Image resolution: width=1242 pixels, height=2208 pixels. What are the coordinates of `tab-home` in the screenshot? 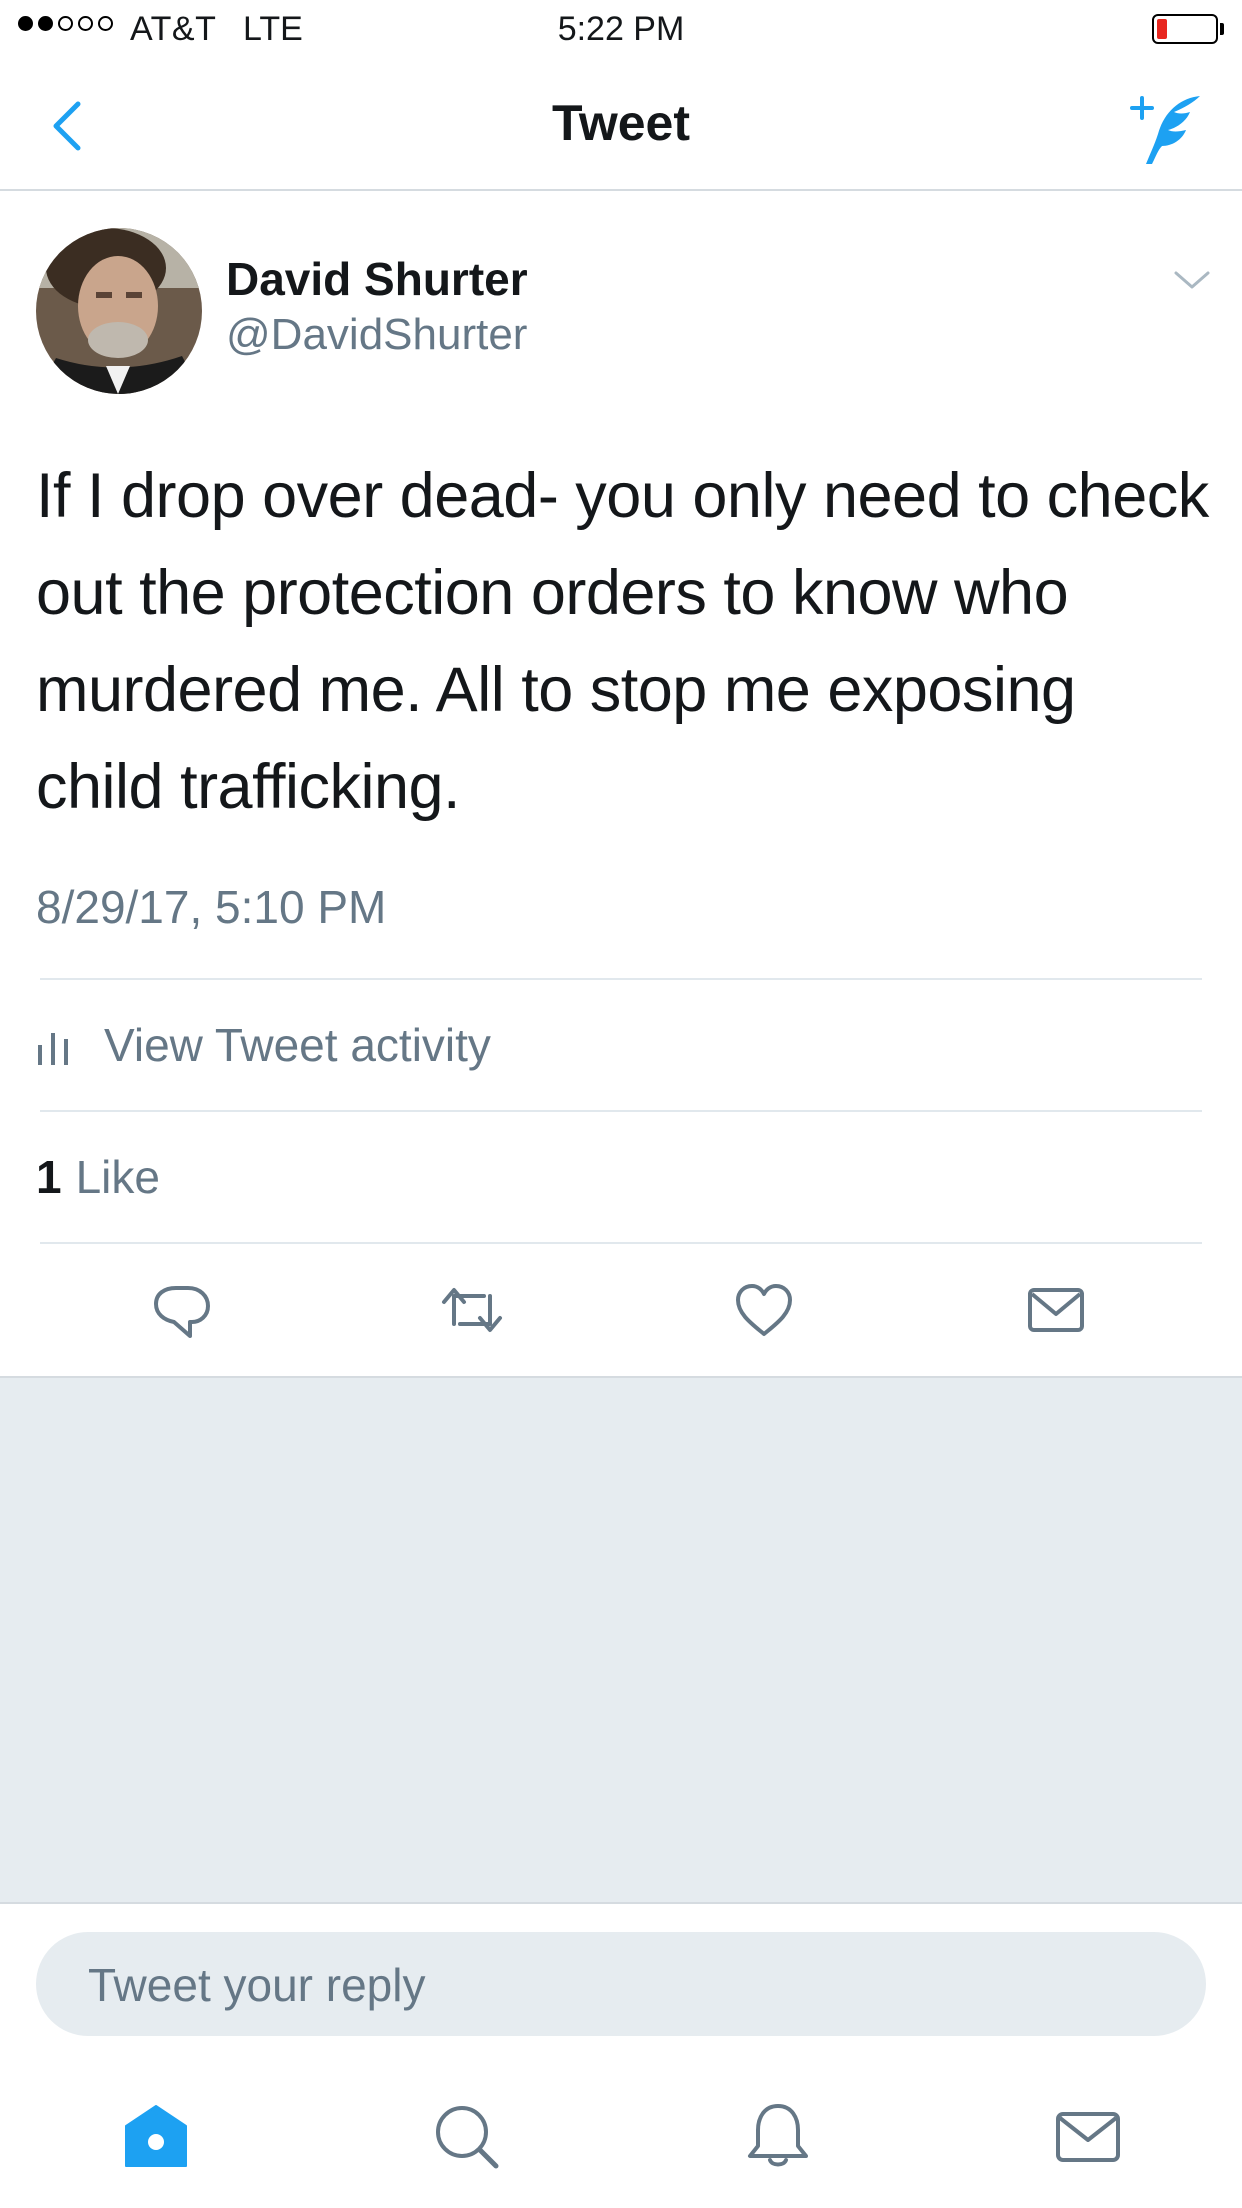 It's located at (156, 2136).